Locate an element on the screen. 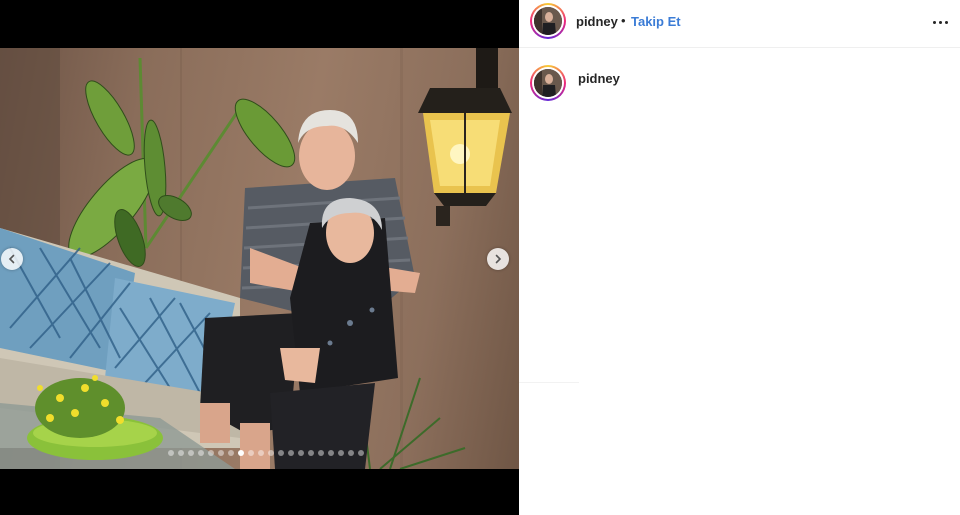 The image size is (960, 515). follow-button: Takip Et is located at coordinates (656, 21).